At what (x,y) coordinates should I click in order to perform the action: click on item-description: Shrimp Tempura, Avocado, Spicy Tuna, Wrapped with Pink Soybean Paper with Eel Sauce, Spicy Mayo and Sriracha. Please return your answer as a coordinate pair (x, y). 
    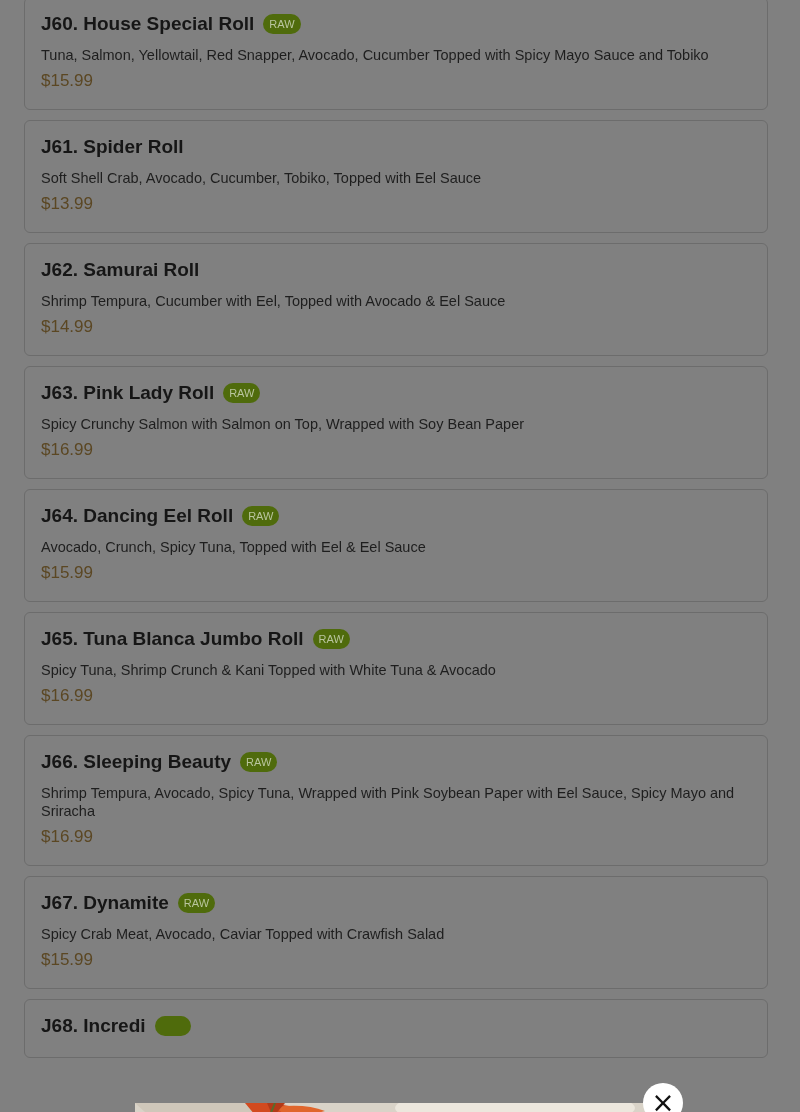
    Looking at the image, I should click on (388, 802).